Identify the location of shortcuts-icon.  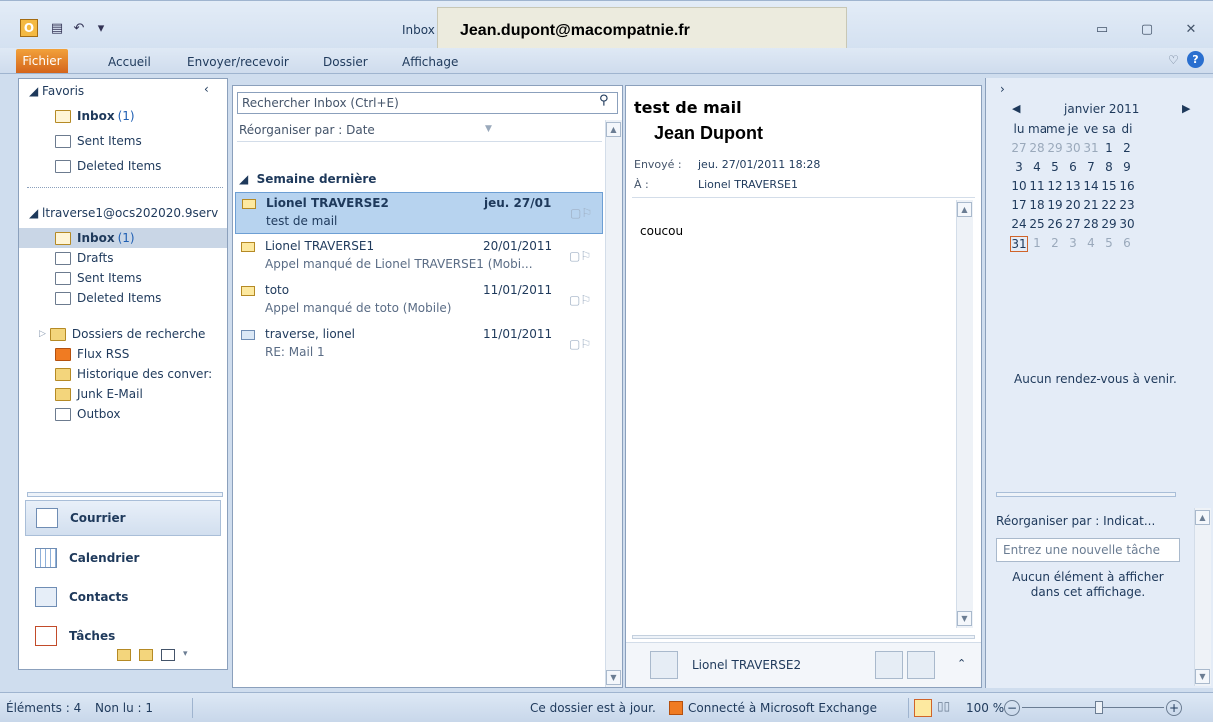
(168, 655).